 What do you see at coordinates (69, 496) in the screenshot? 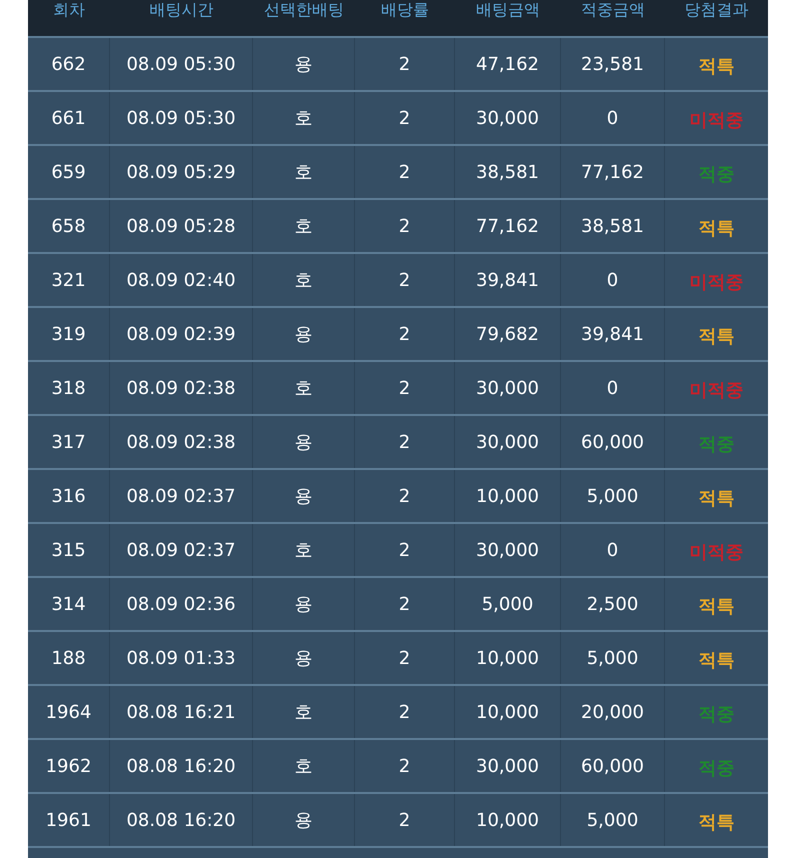
I see `round-cell: 316` at bounding box center [69, 496].